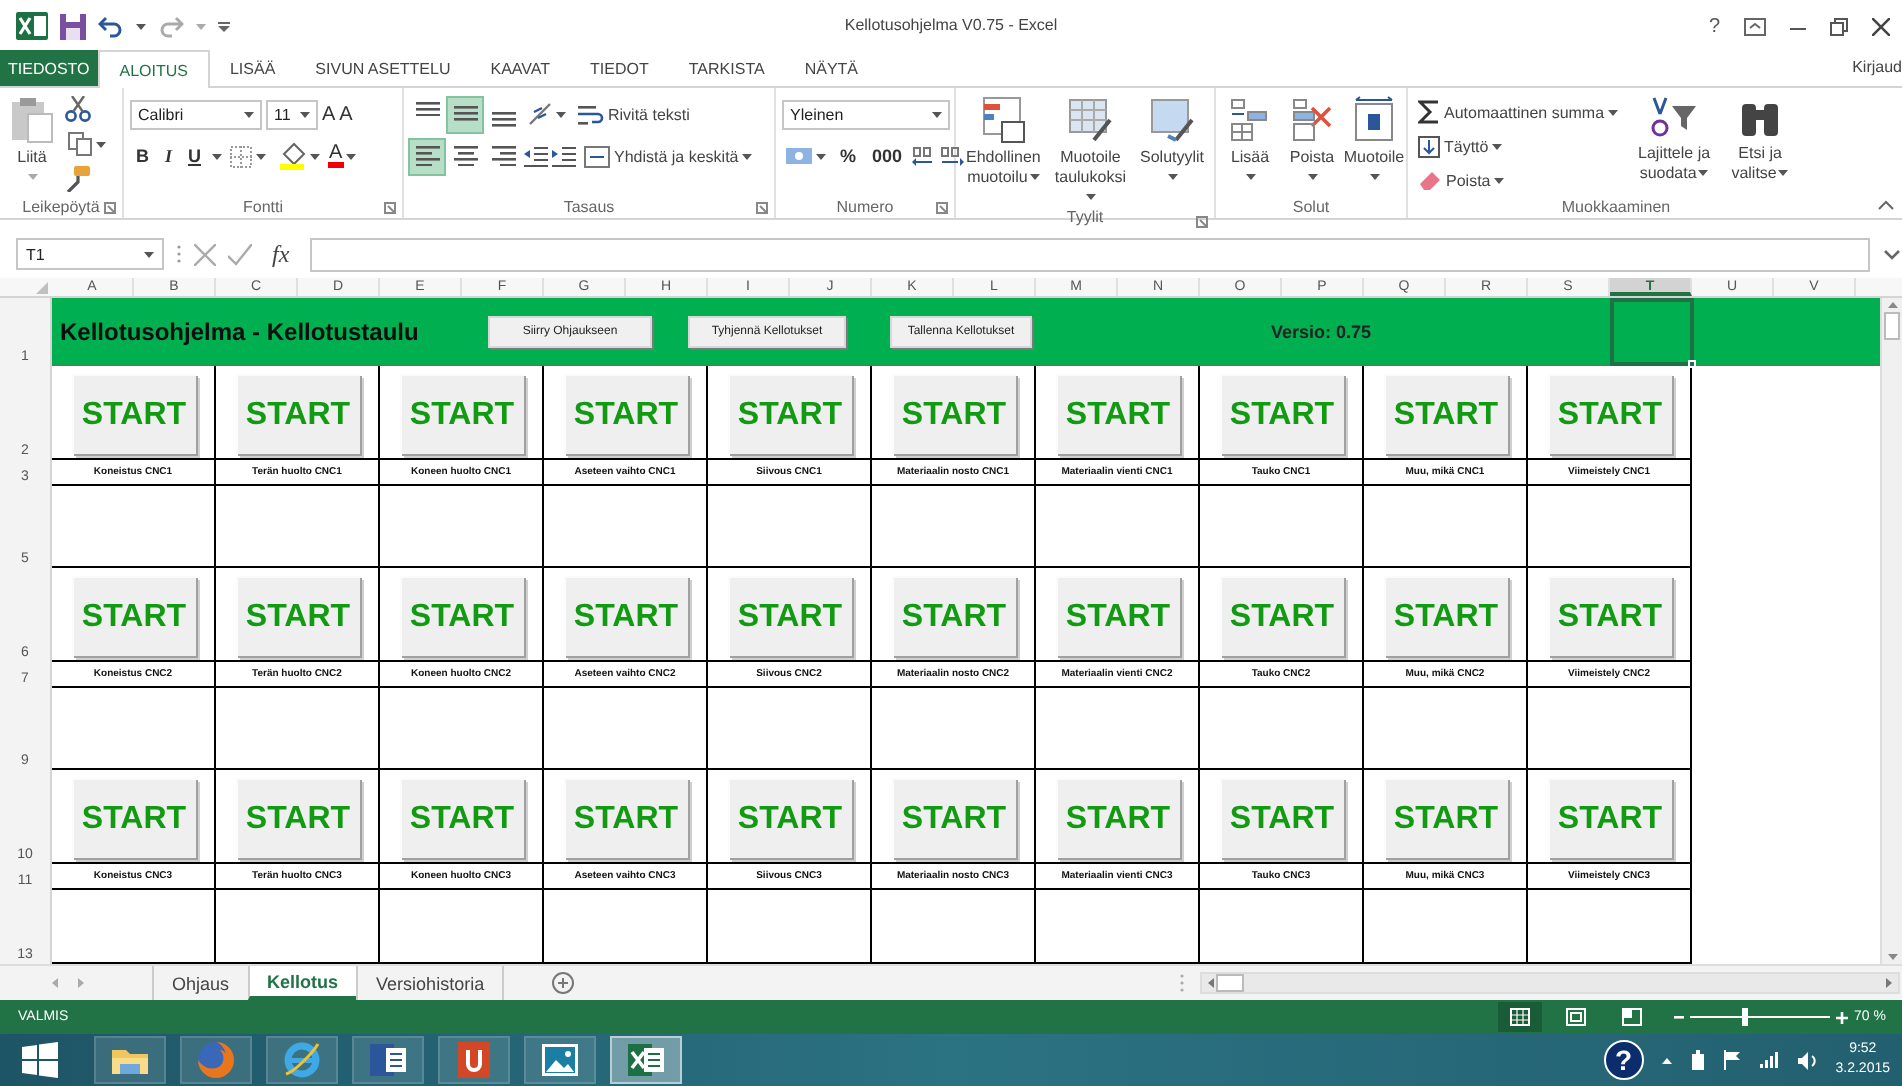  Describe the element at coordinates (668, 156) in the screenshot. I see `merge-center-button: Yhdistä ja keskitä` at that location.